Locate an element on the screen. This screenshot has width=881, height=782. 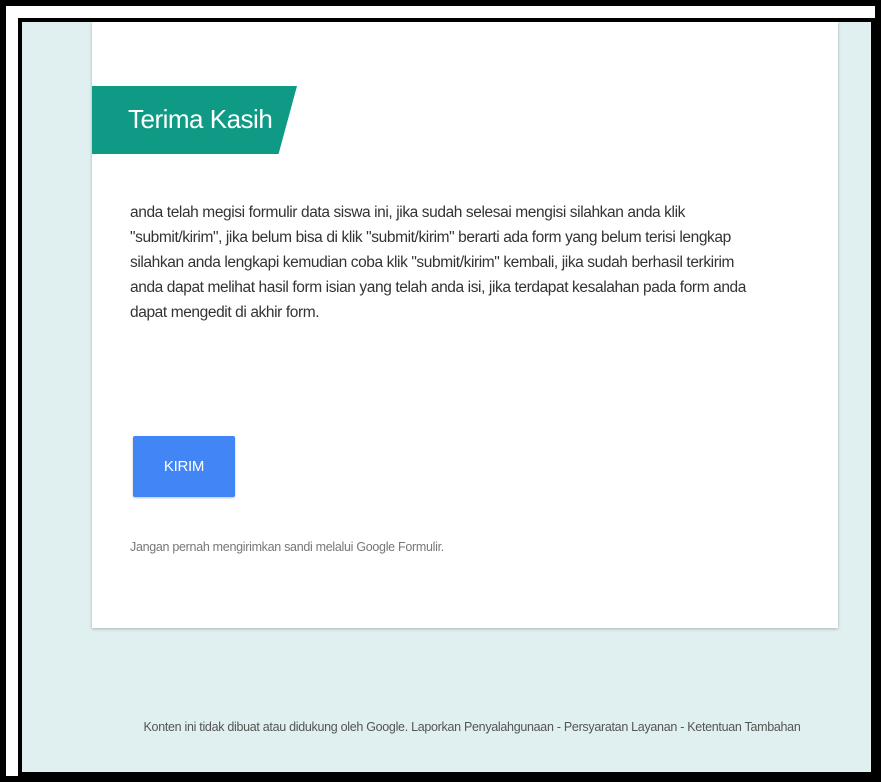
submit-button: KIRIM is located at coordinates (184, 466).